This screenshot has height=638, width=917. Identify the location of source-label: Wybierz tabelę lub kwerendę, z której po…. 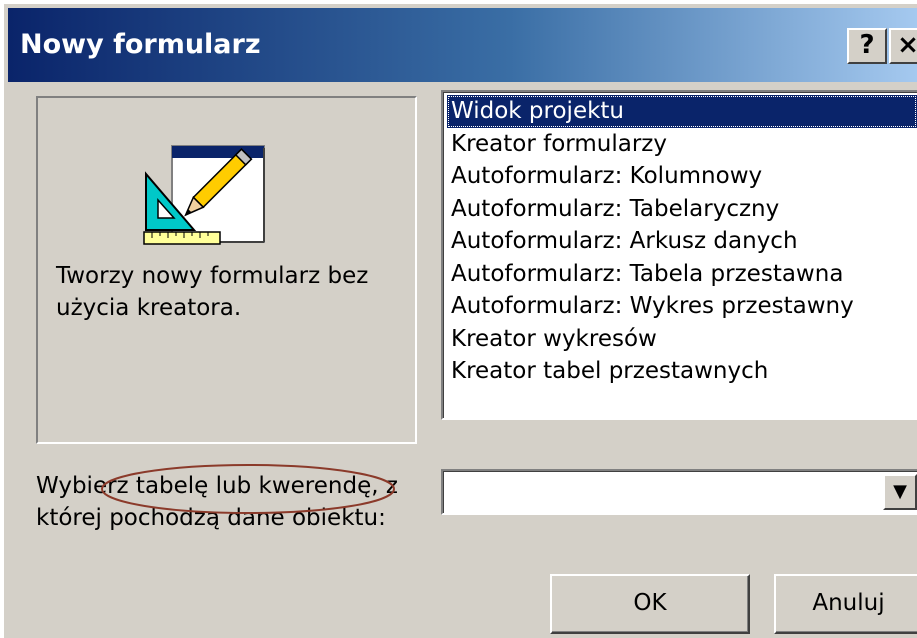
(217, 502).